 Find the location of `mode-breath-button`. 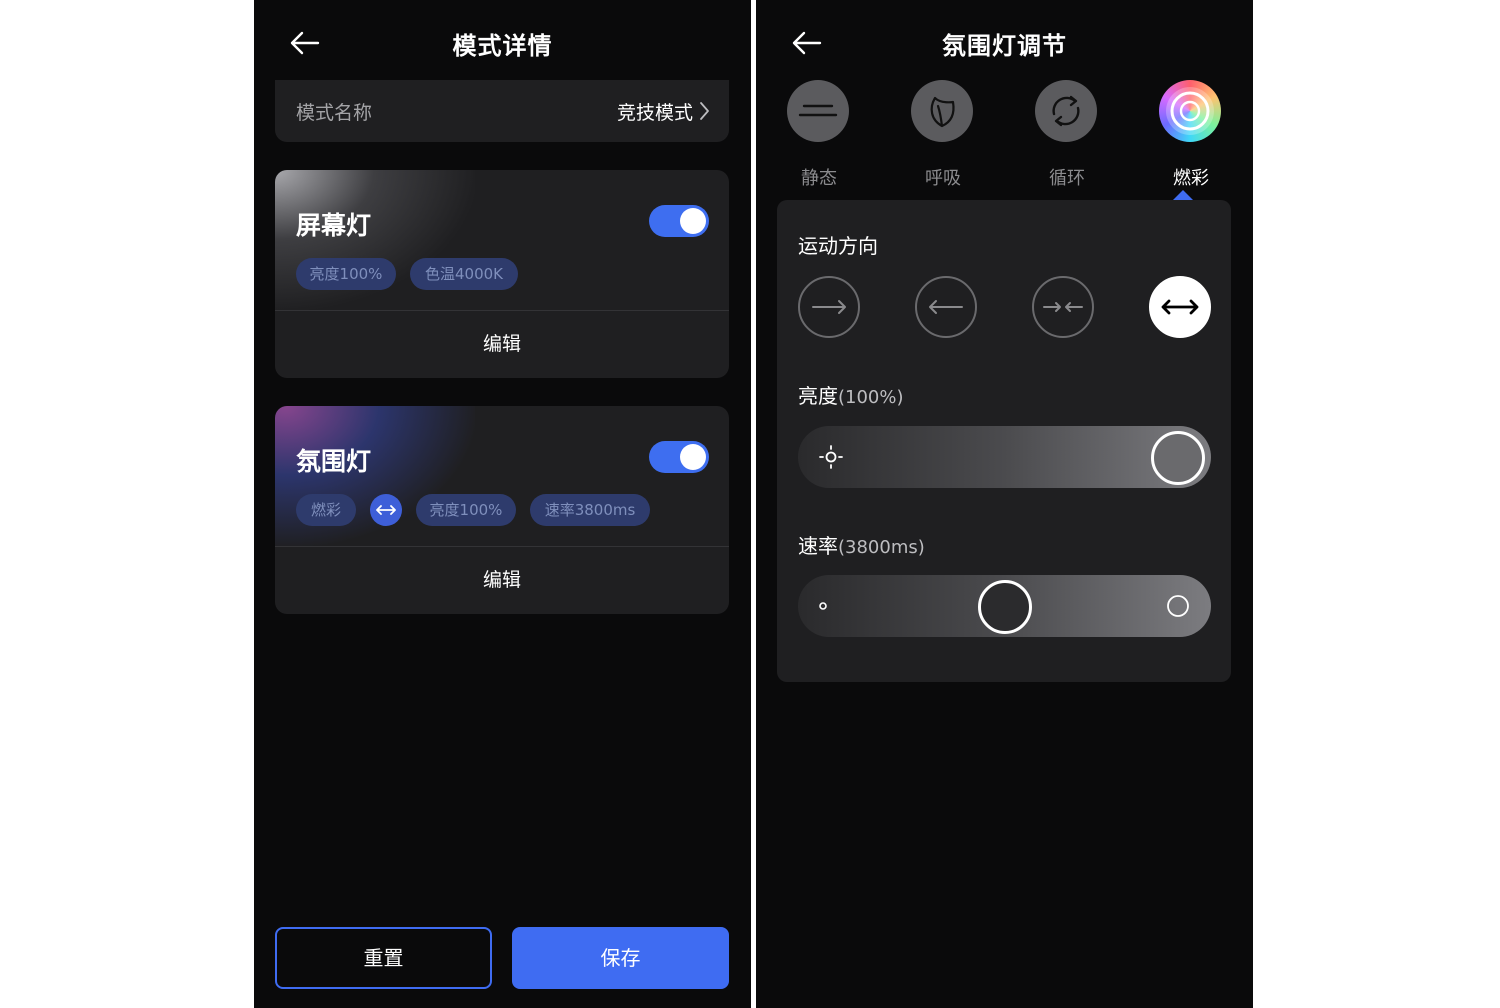

mode-breath-button is located at coordinates (942, 111).